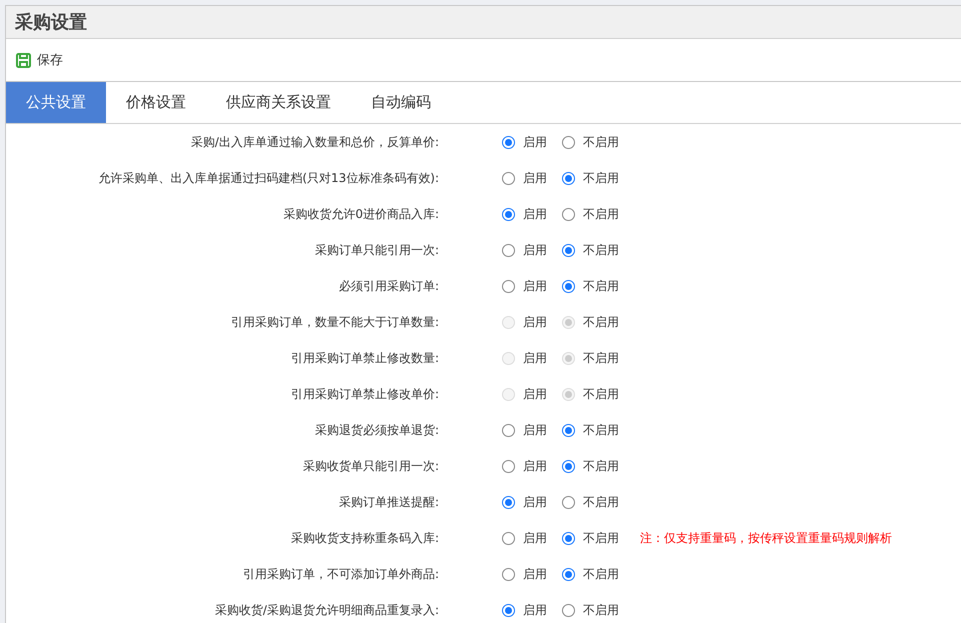  Describe the element at coordinates (268, 178) in the screenshot. I see `setting-label: 允许采购单、出入库单据通过扫码建档(只对13位标准条码有效):` at that location.